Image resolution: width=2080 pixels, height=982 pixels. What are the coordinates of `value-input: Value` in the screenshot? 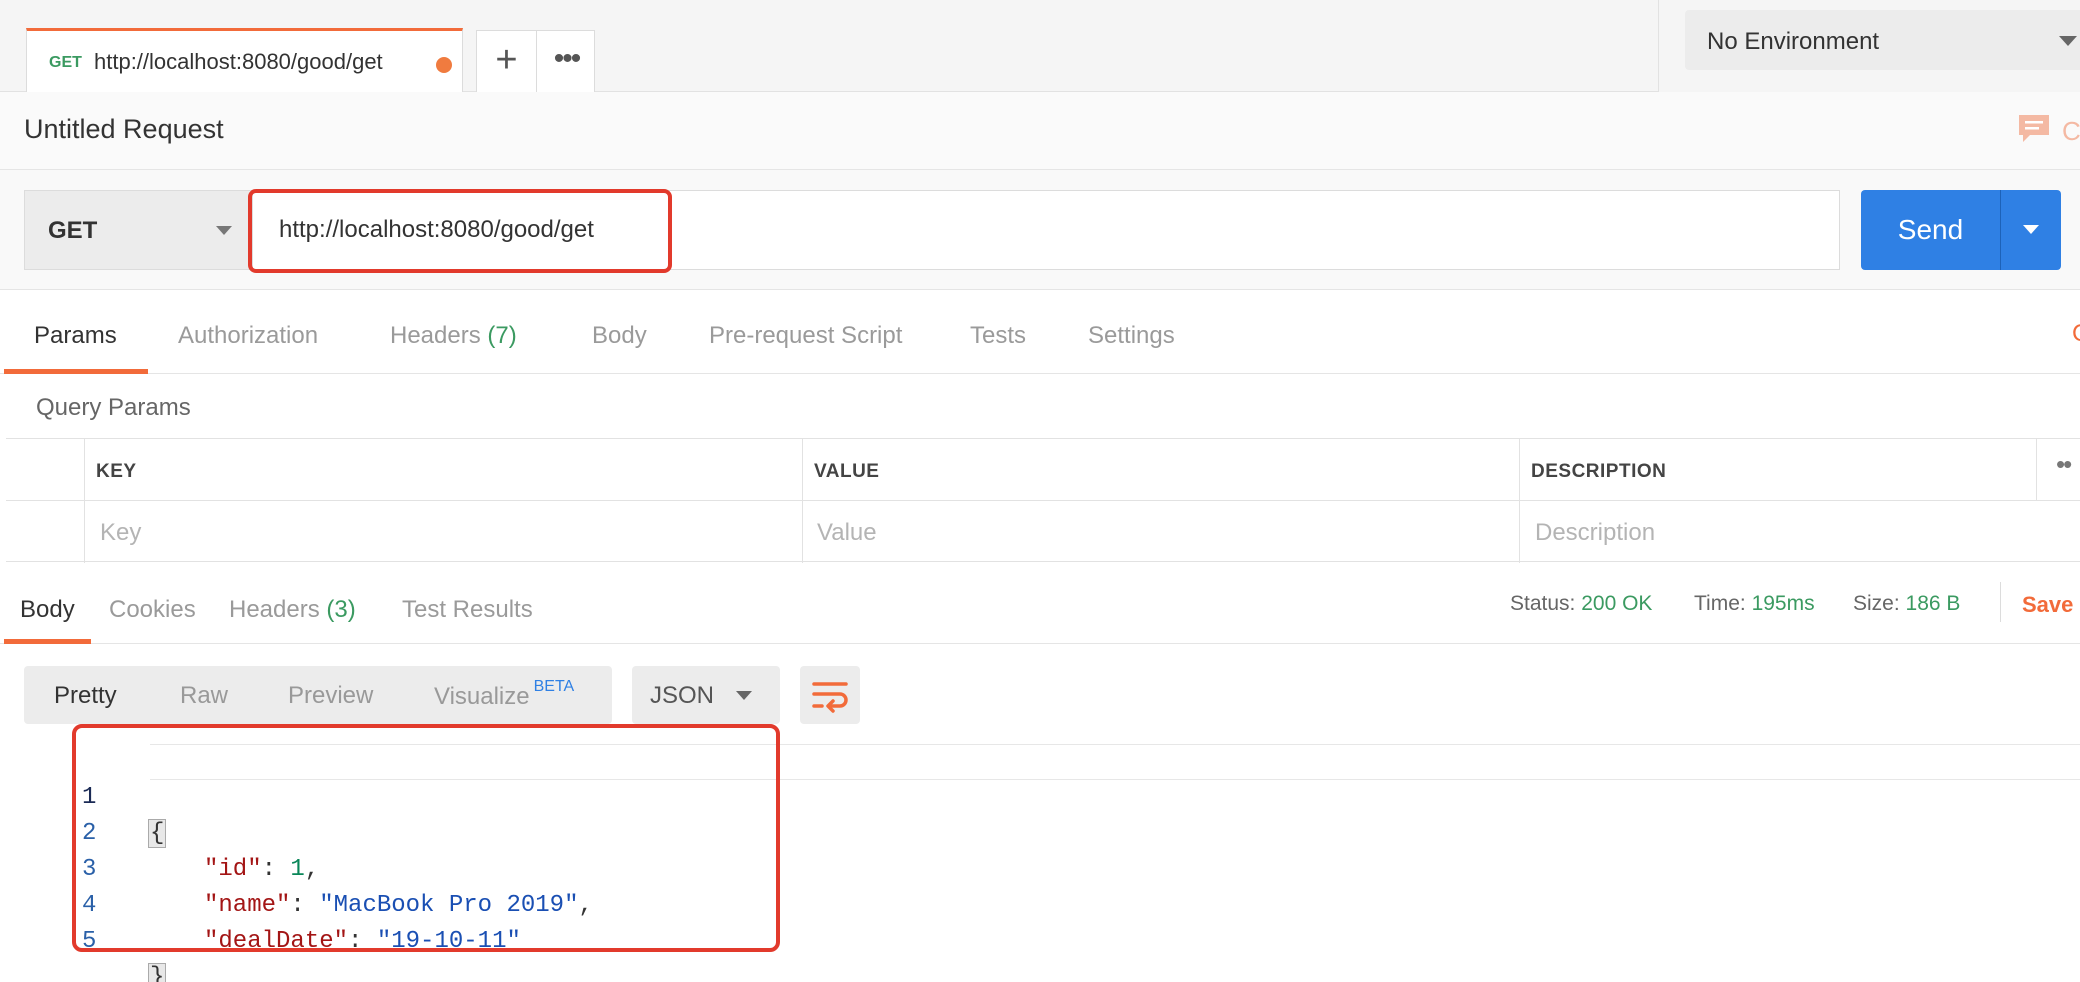 It's located at (847, 533).